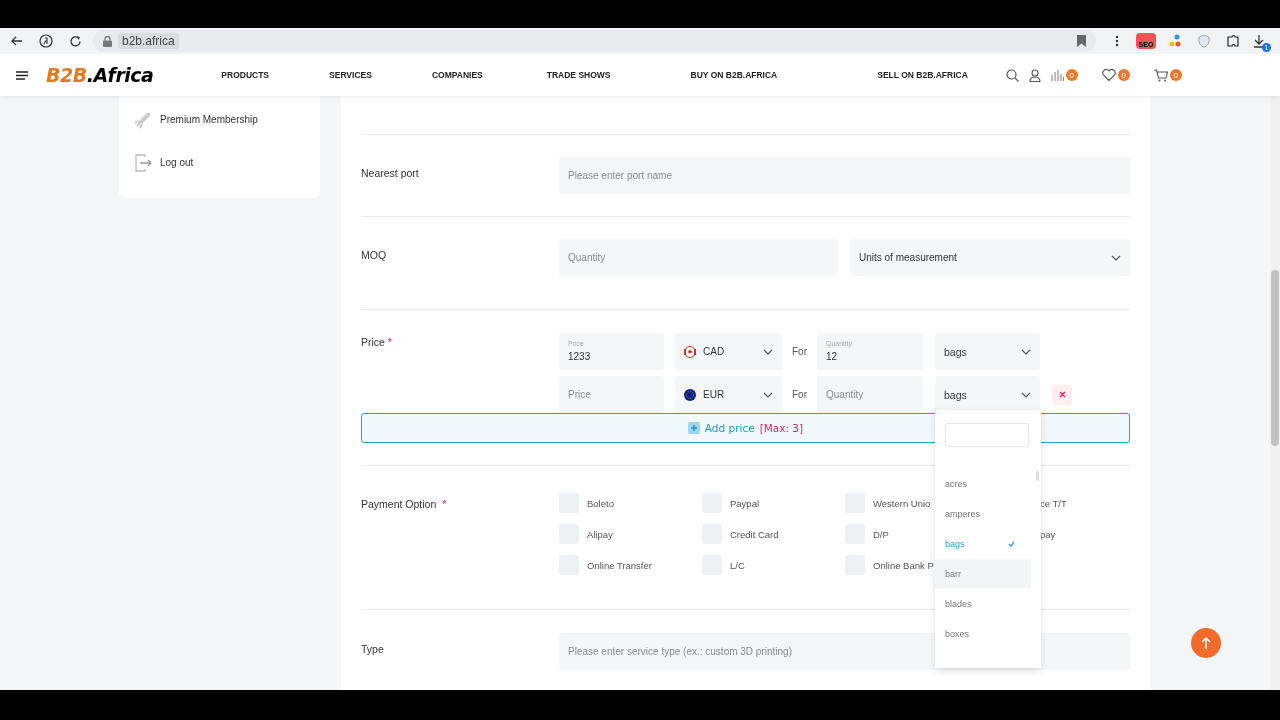 The height and width of the screenshot is (720, 1280). I want to click on sidebar-item: Log out, so click(226, 162).